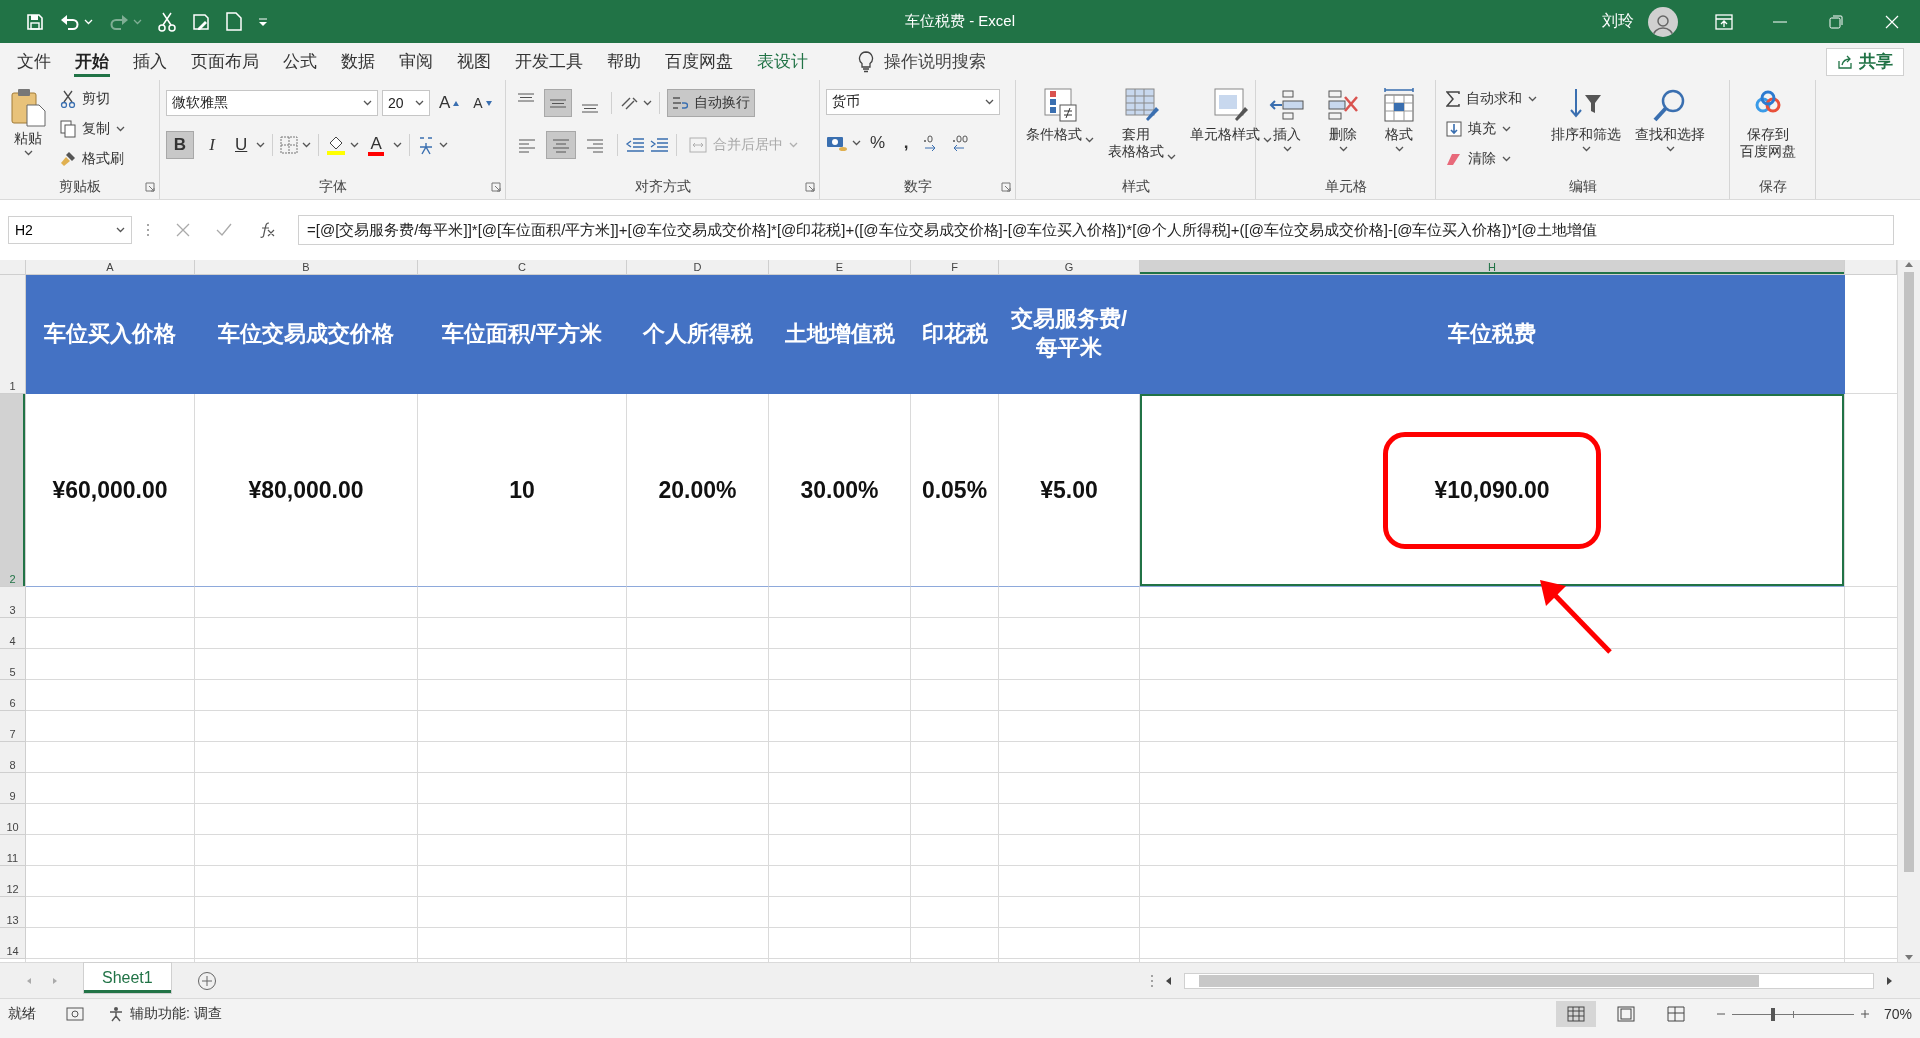 The height and width of the screenshot is (1038, 1920). Describe the element at coordinates (225, 61) in the screenshot. I see `menu-tab: 页面布局` at that location.